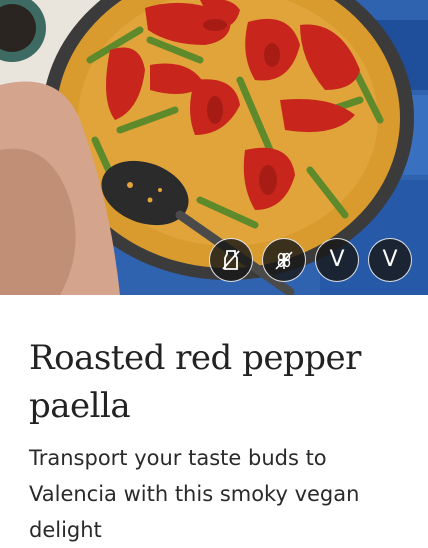 The image size is (428, 548). I want to click on vegetarian-icon: V, so click(337, 259).